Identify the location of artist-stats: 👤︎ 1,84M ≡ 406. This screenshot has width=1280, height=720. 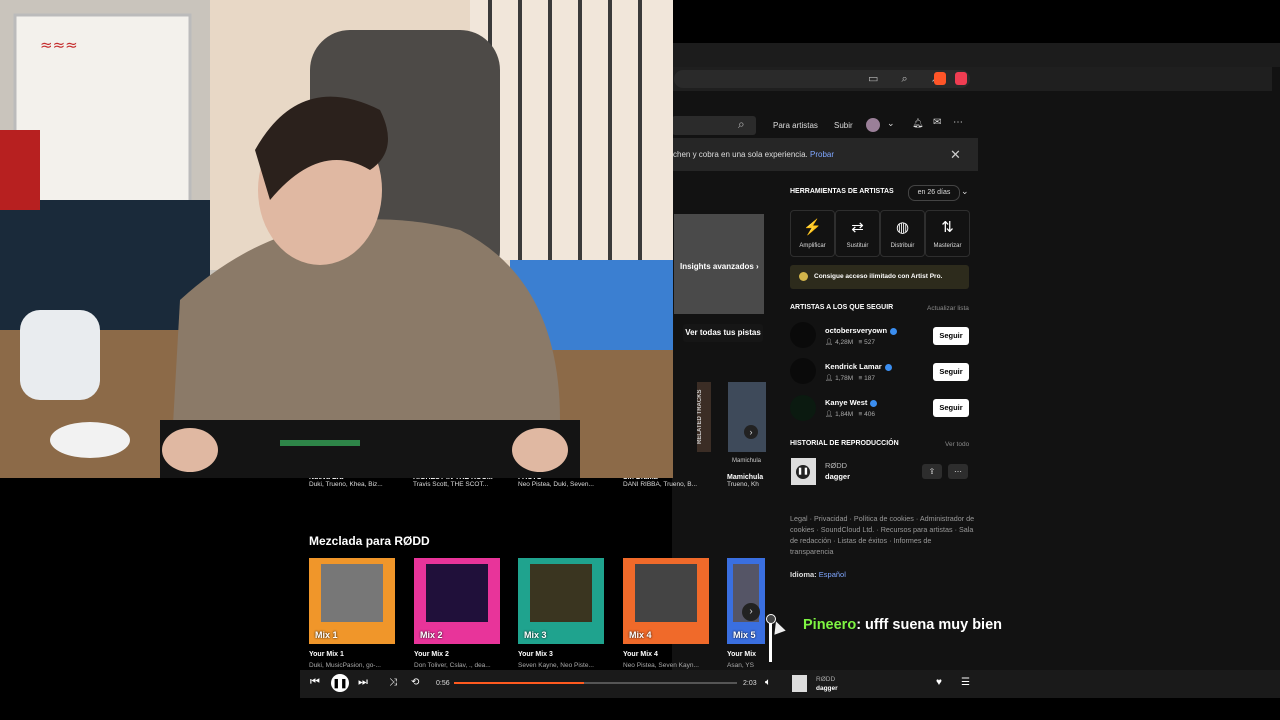
(850, 414).